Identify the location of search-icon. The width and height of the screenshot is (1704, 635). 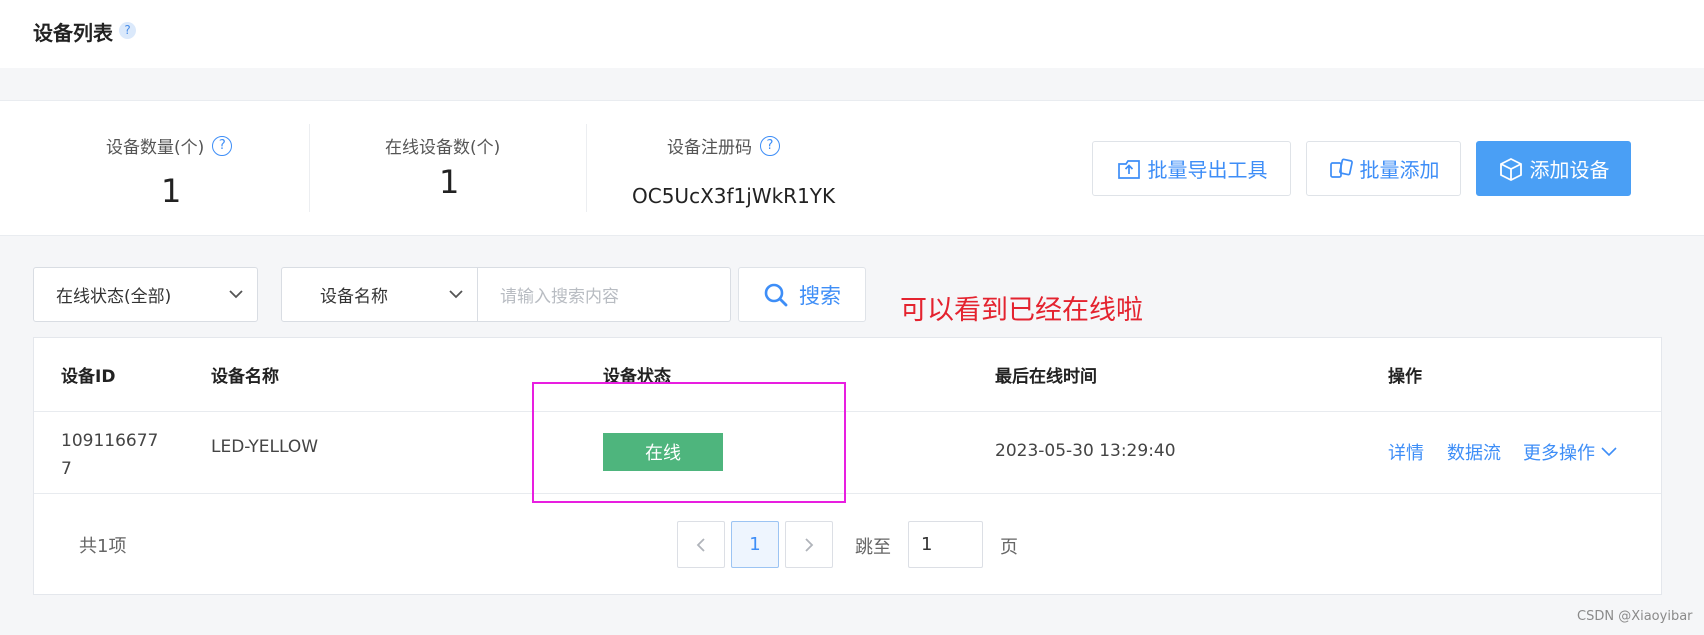
(776, 294).